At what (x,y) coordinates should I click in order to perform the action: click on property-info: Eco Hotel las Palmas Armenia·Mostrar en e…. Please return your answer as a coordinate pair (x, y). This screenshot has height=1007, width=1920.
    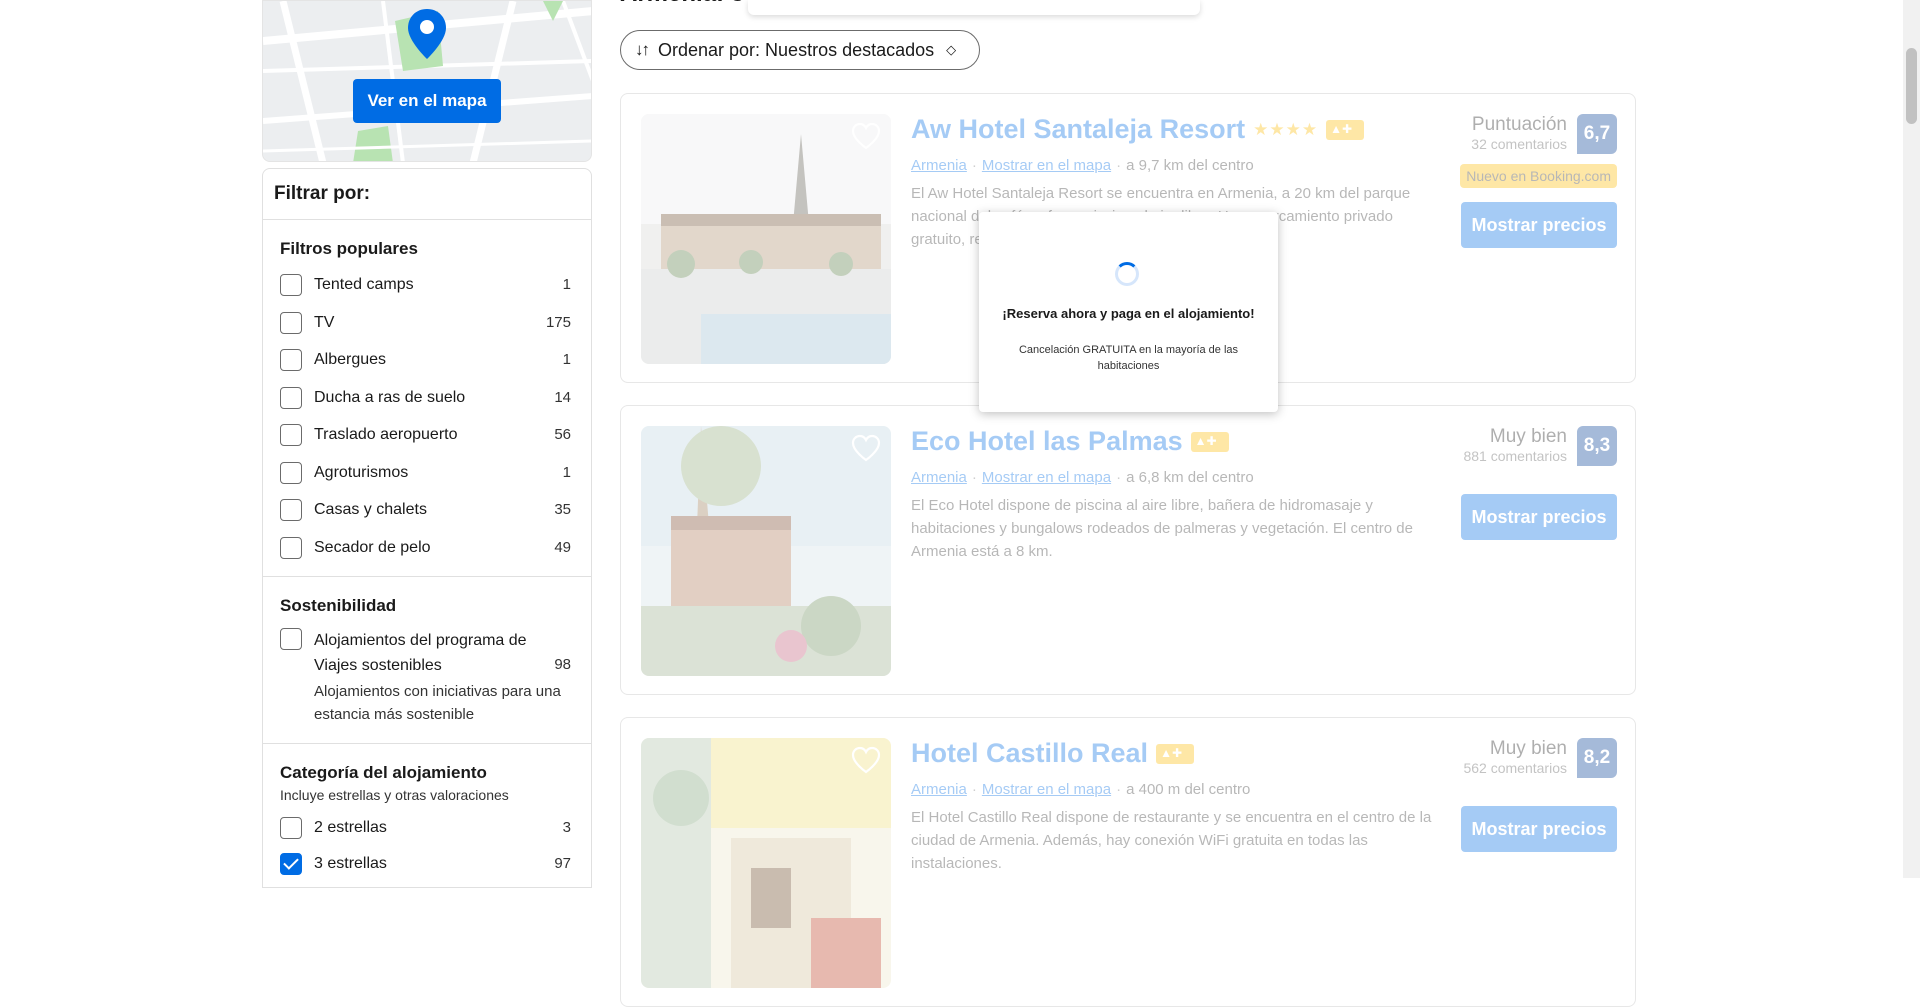
    Looking at the image, I should click on (1176, 494).